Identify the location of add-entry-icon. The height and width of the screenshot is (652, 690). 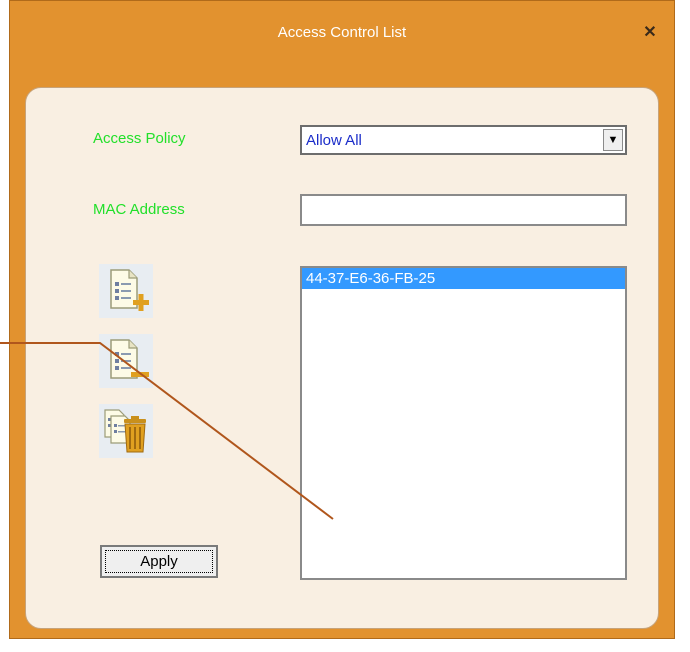
(126, 291).